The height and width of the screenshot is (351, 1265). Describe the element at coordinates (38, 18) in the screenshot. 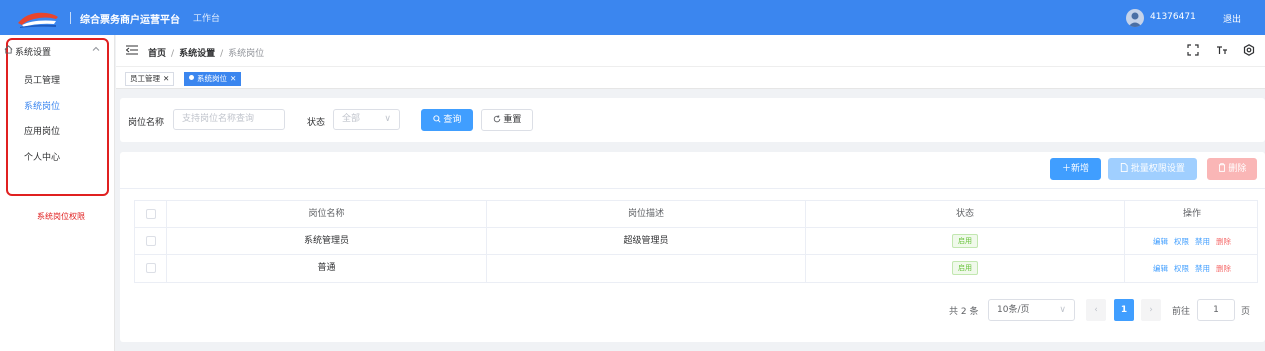

I see `logo-icon` at that location.